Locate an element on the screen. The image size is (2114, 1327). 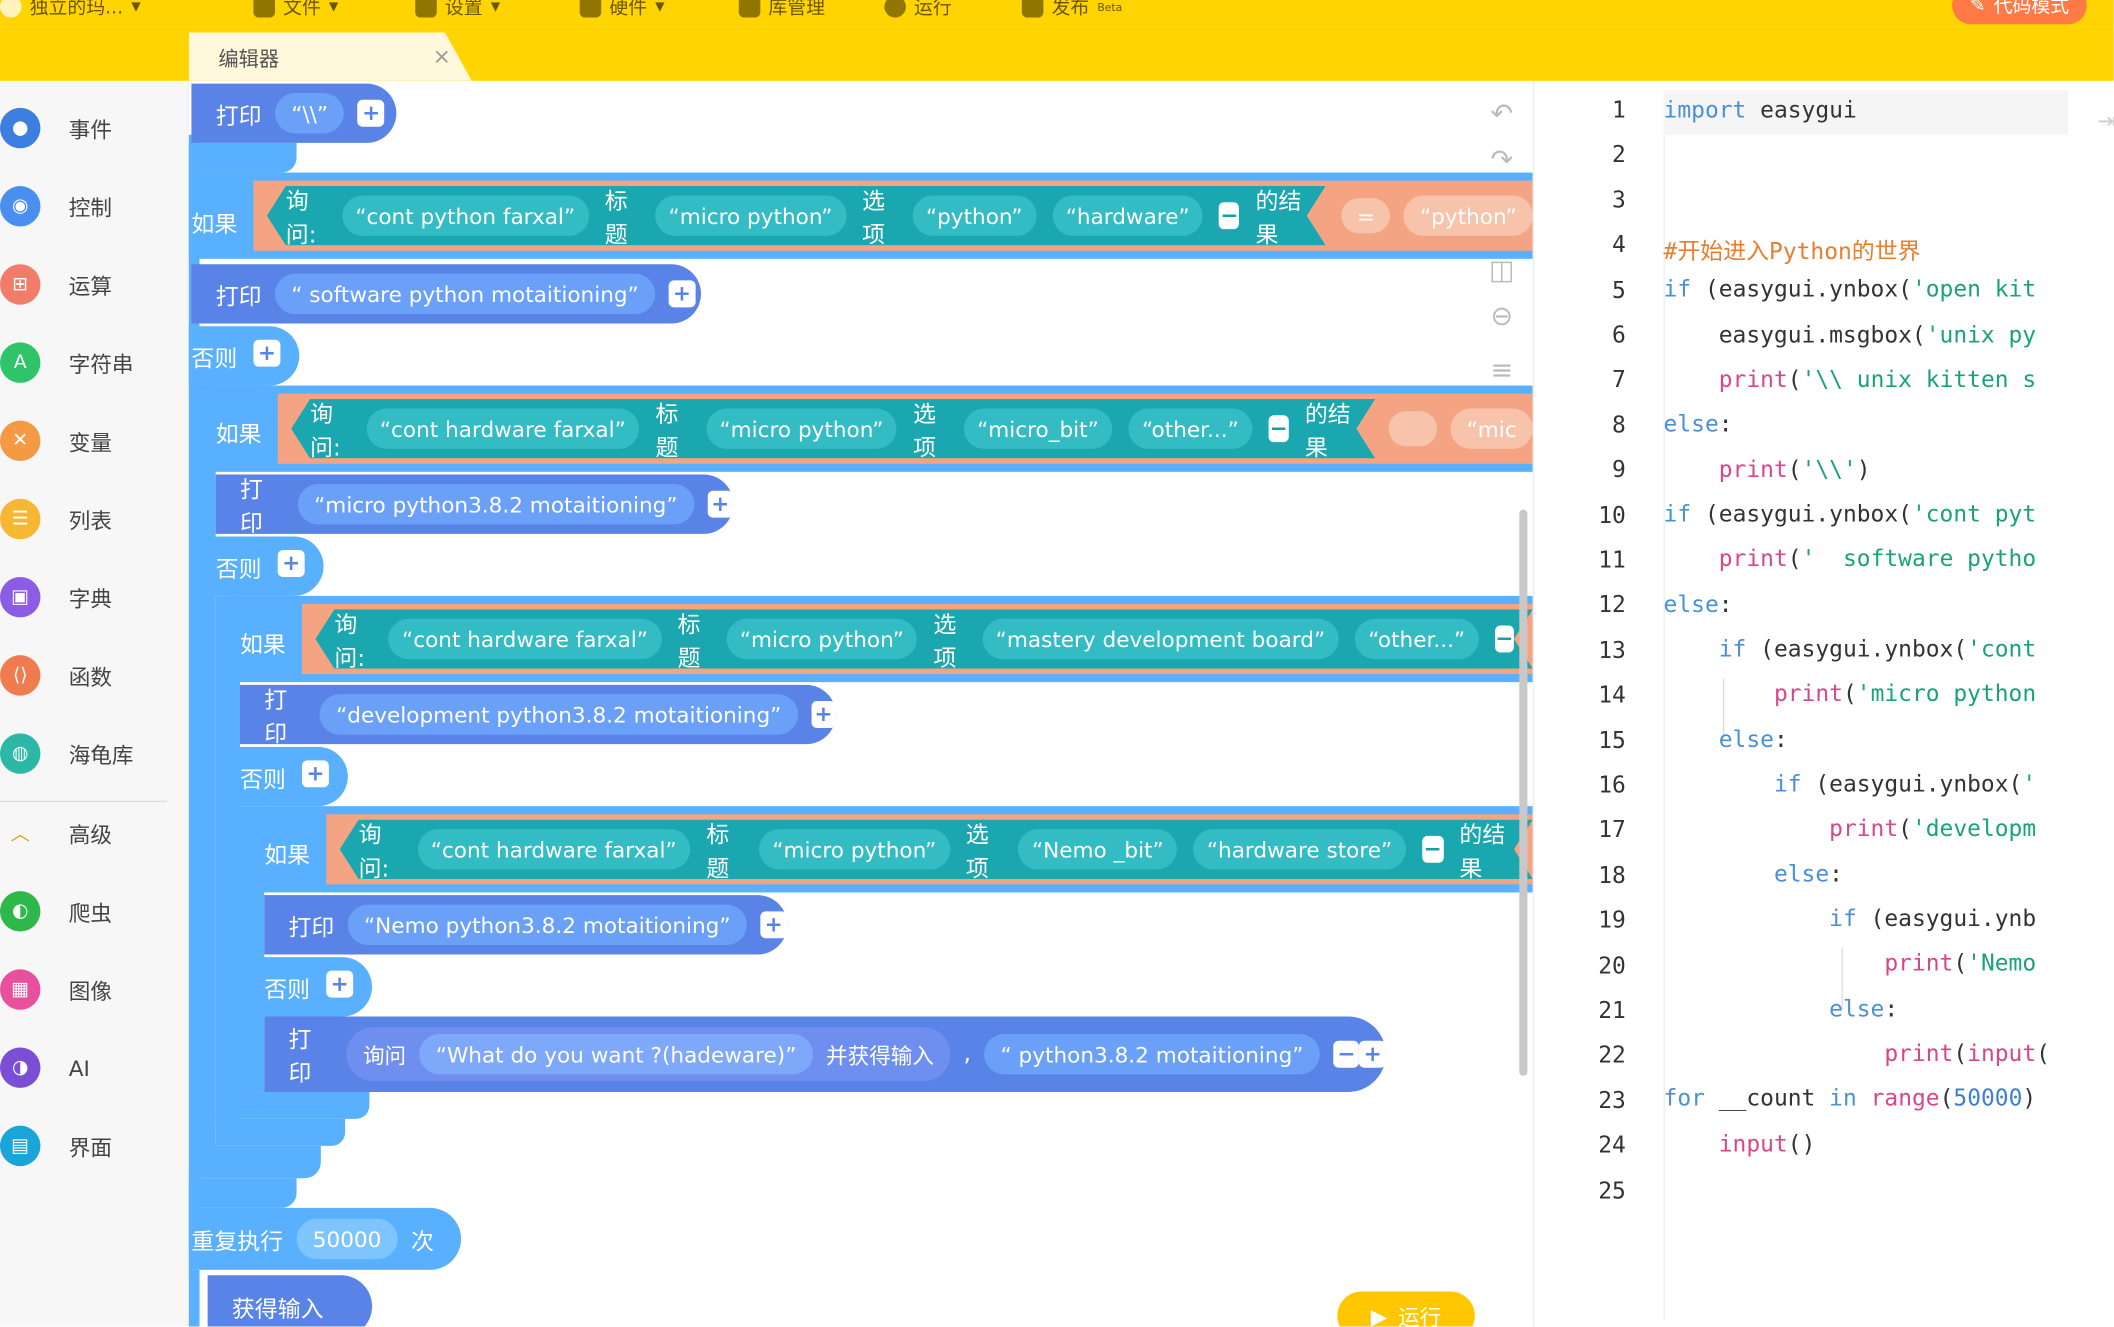
option-value: “hardware store” is located at coordinates (1299, 849).